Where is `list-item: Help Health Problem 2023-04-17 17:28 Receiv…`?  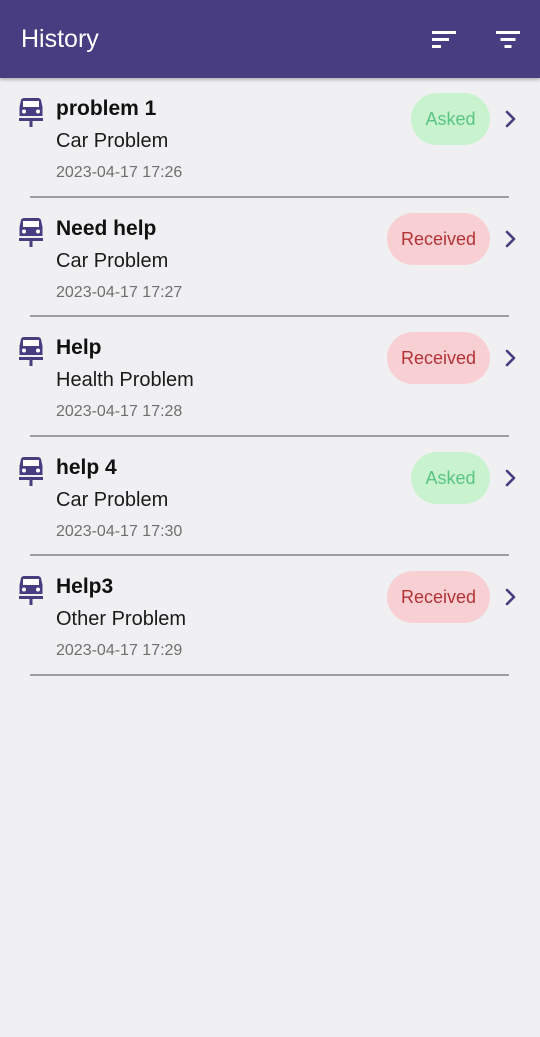 list-item: Help Health Problem 2023-04-17 17:28 Receiv… is located at coordinates (270, 377).